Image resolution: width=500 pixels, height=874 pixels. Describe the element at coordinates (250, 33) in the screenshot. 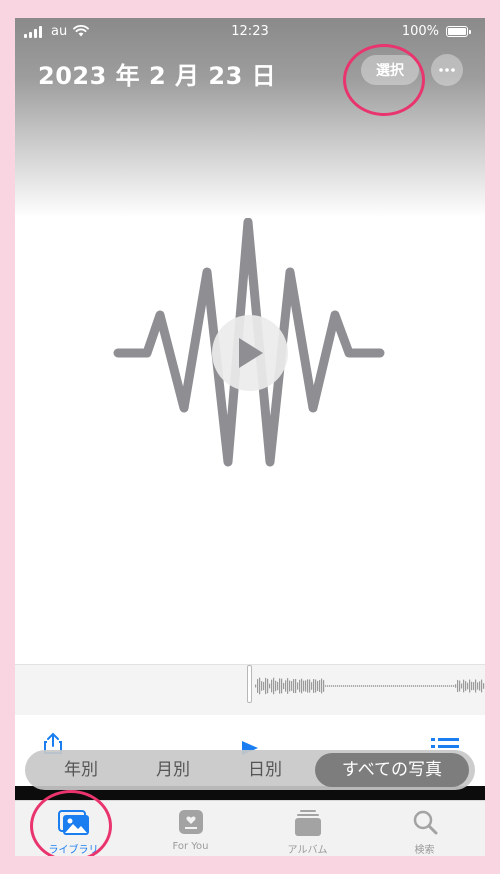

I see `status-bar: au 12:23 100%` at that location.